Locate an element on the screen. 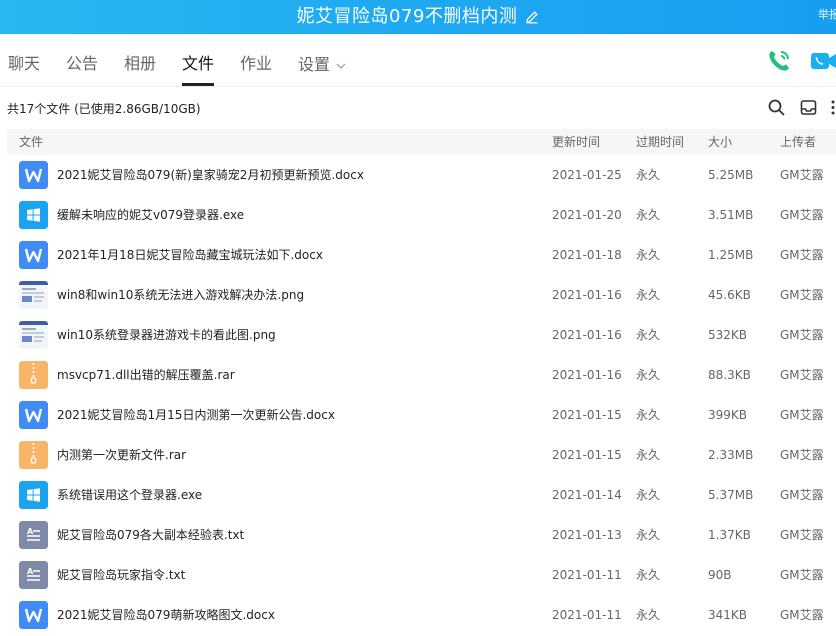 The width and height of the screenshot is (836, 636). file-name: msvcp71.dll出错的解压覆盖.rar is located at coordinates (146, 375).